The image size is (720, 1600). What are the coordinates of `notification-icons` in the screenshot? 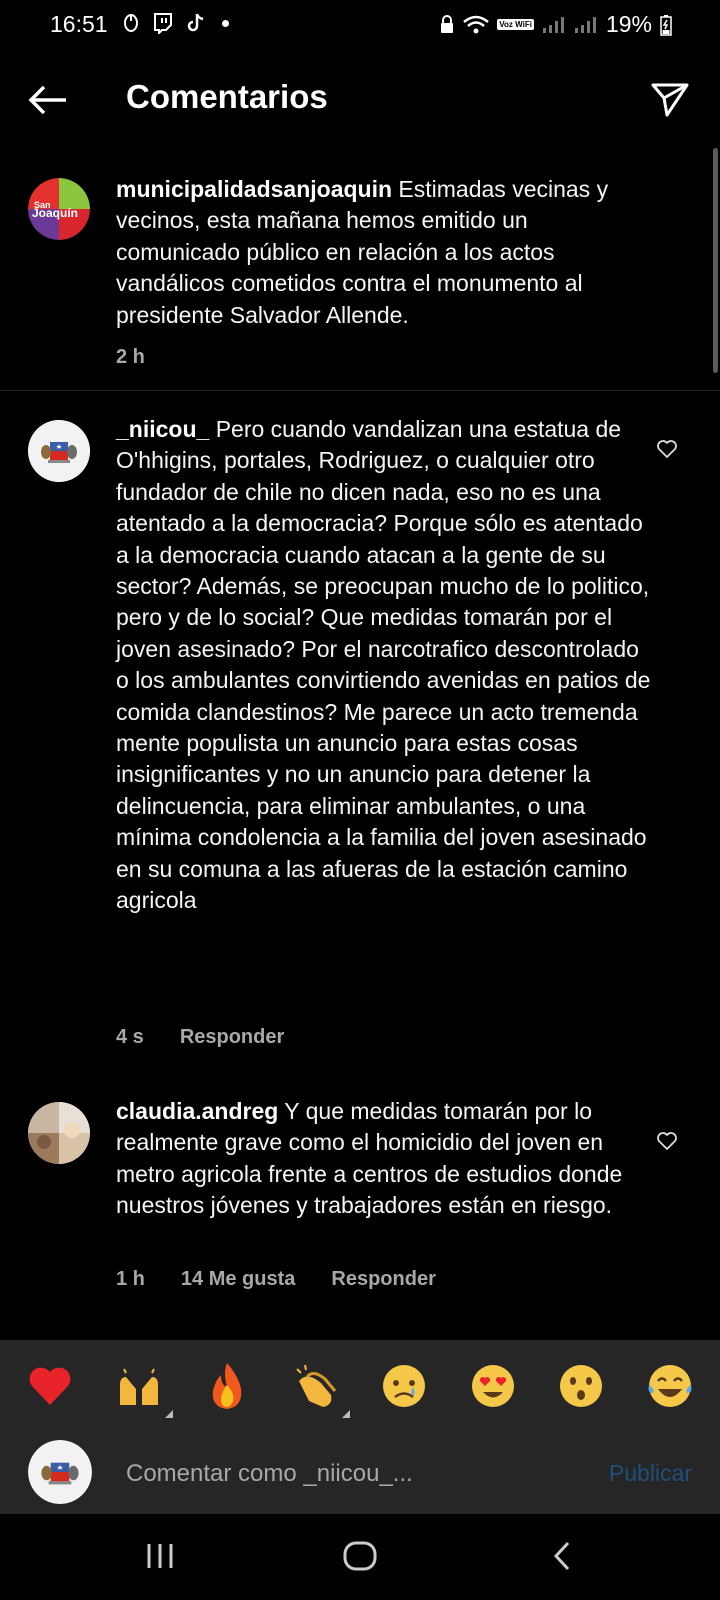 It's located at (175, 23).